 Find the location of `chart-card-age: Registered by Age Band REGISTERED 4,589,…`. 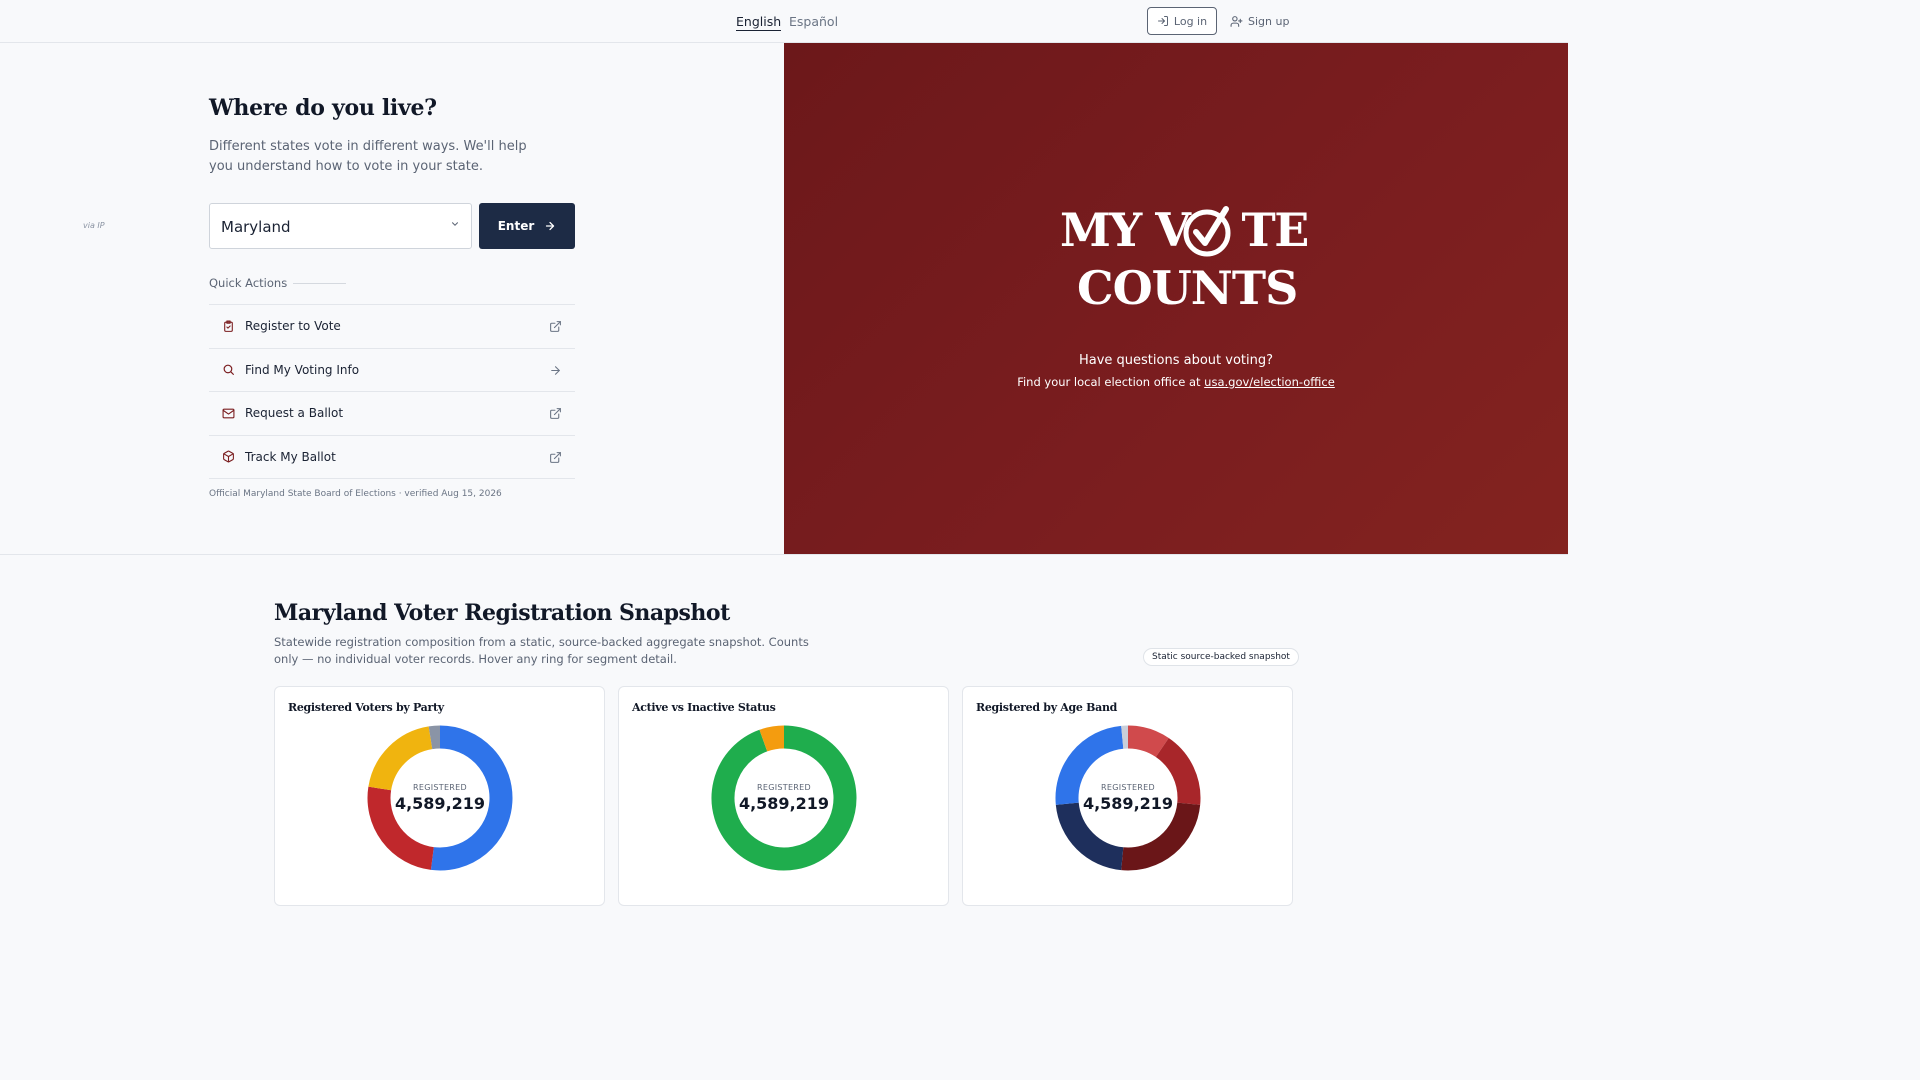

chart-card-age: Registered by Age Band REGISTERED 4,589,… is located at coordinates (1127, 796).